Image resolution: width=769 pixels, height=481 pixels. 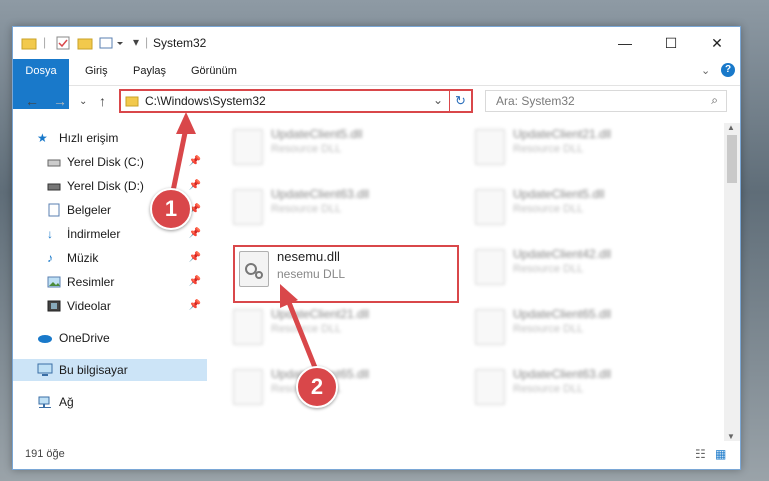 I want to click on callout-step-1: 1, so click(x=171, y=209).